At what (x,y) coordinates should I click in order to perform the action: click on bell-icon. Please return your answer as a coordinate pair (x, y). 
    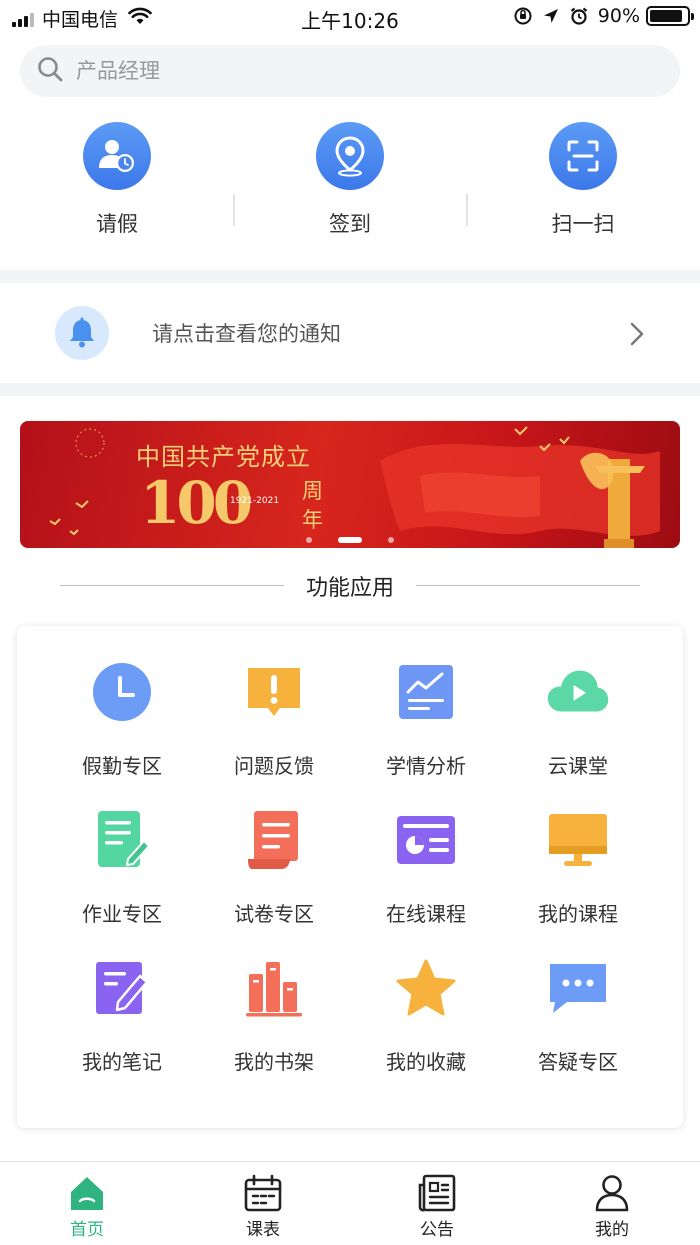
    Looking at the image, I should click on (82, 333).